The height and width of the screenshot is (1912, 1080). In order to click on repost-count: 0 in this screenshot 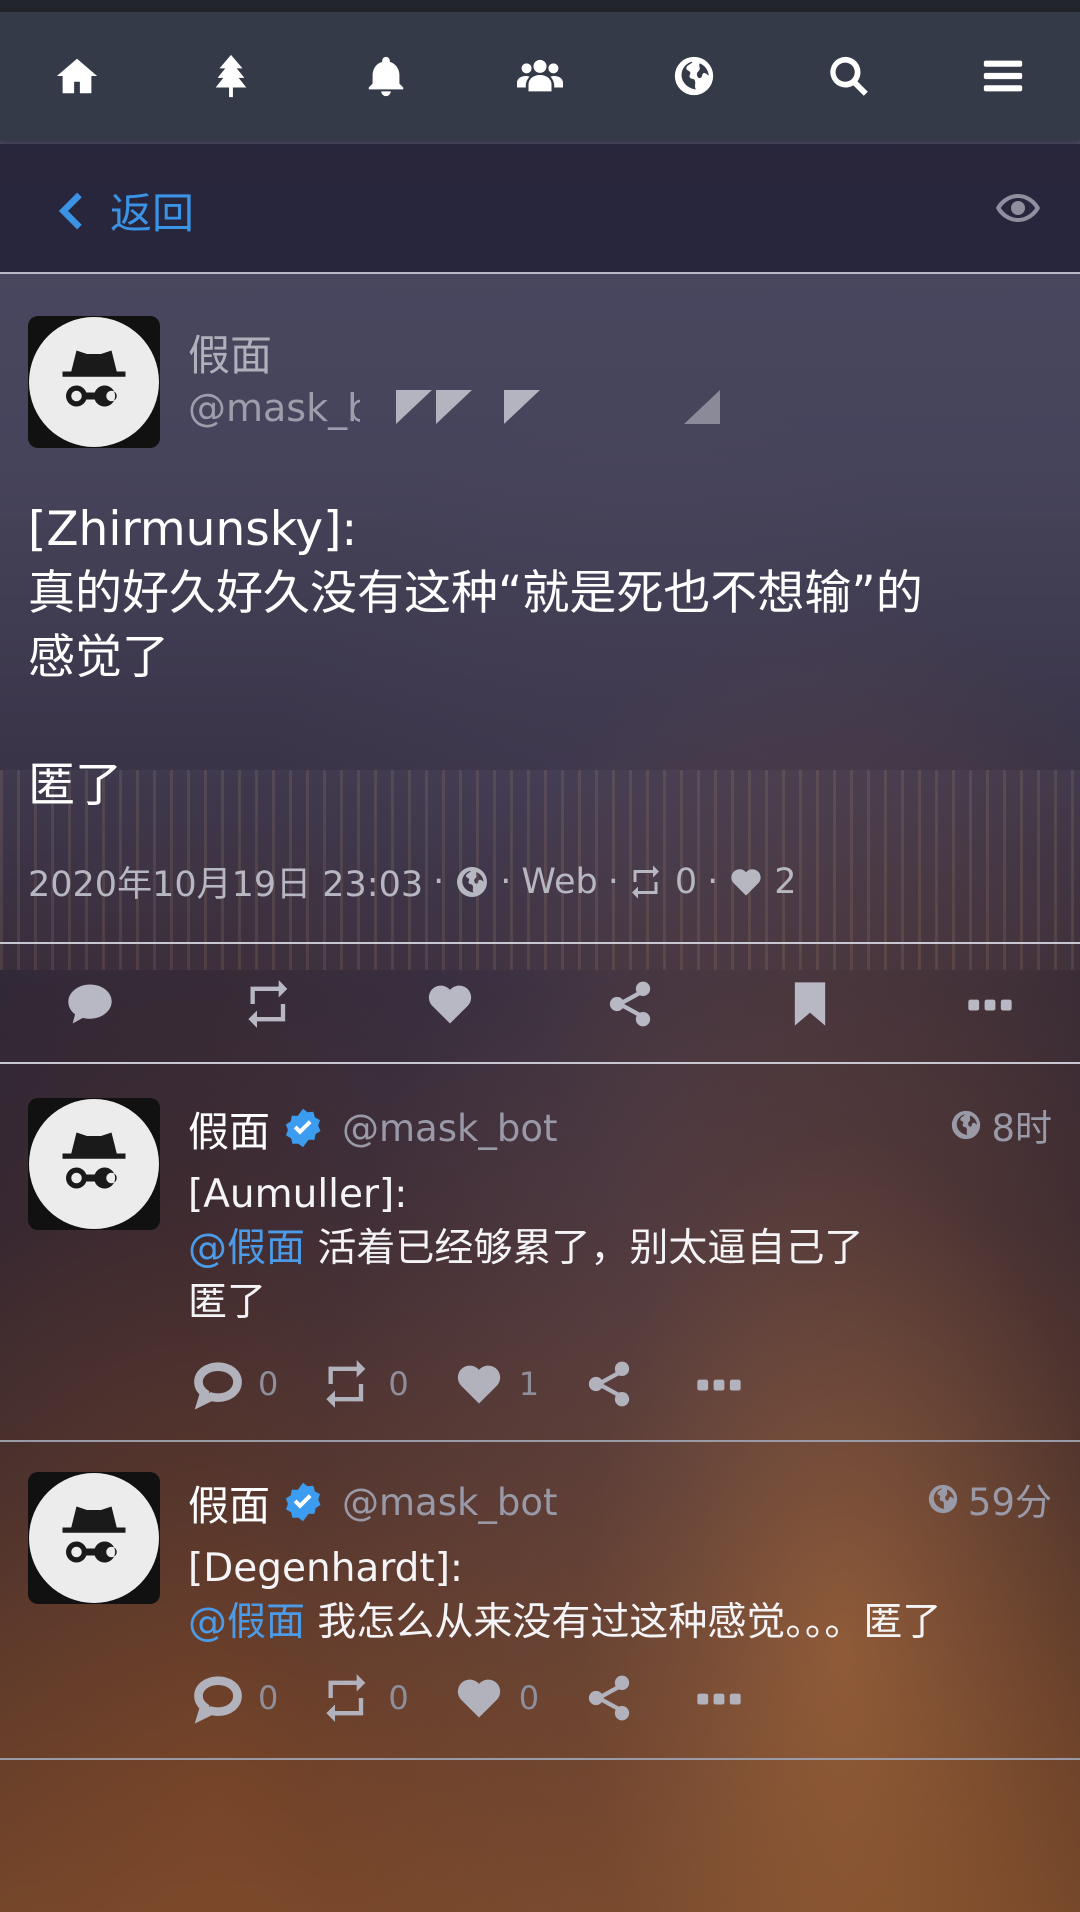, I will do `click(686, 881)`.